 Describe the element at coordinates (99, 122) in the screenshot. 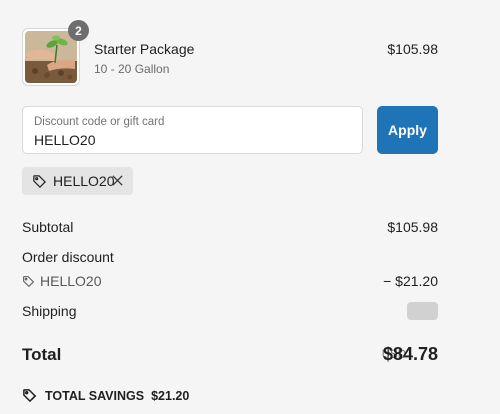

I see `discount-field-label: Discount code or gift card` at that location.